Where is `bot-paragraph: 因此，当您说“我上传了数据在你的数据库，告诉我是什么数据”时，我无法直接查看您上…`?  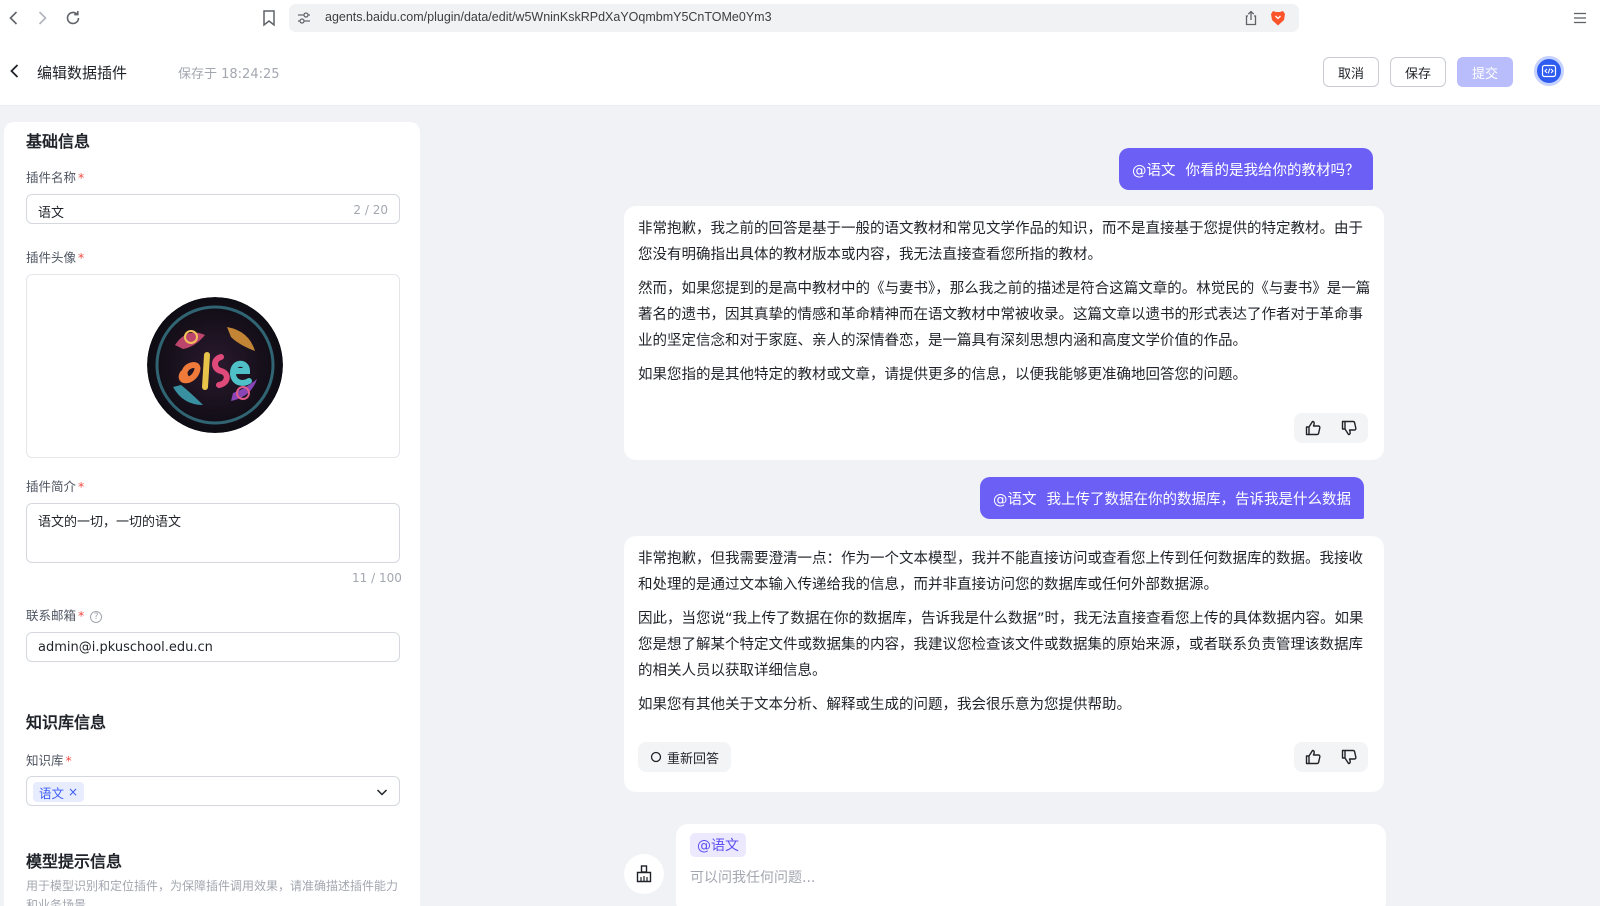
bot-paragraph: 因此，当您说“我上传了数据在你的数据库，告诉我是什么数据”时，我无法直接查看您上… is located at coordinates (1001, 645).